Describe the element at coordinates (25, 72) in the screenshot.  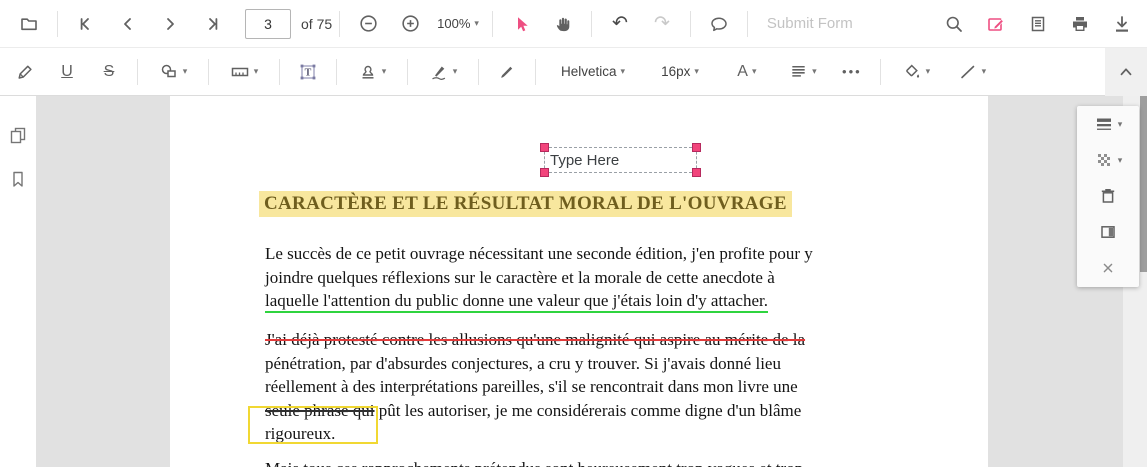
I see `freehand-pen-icon` at that location.